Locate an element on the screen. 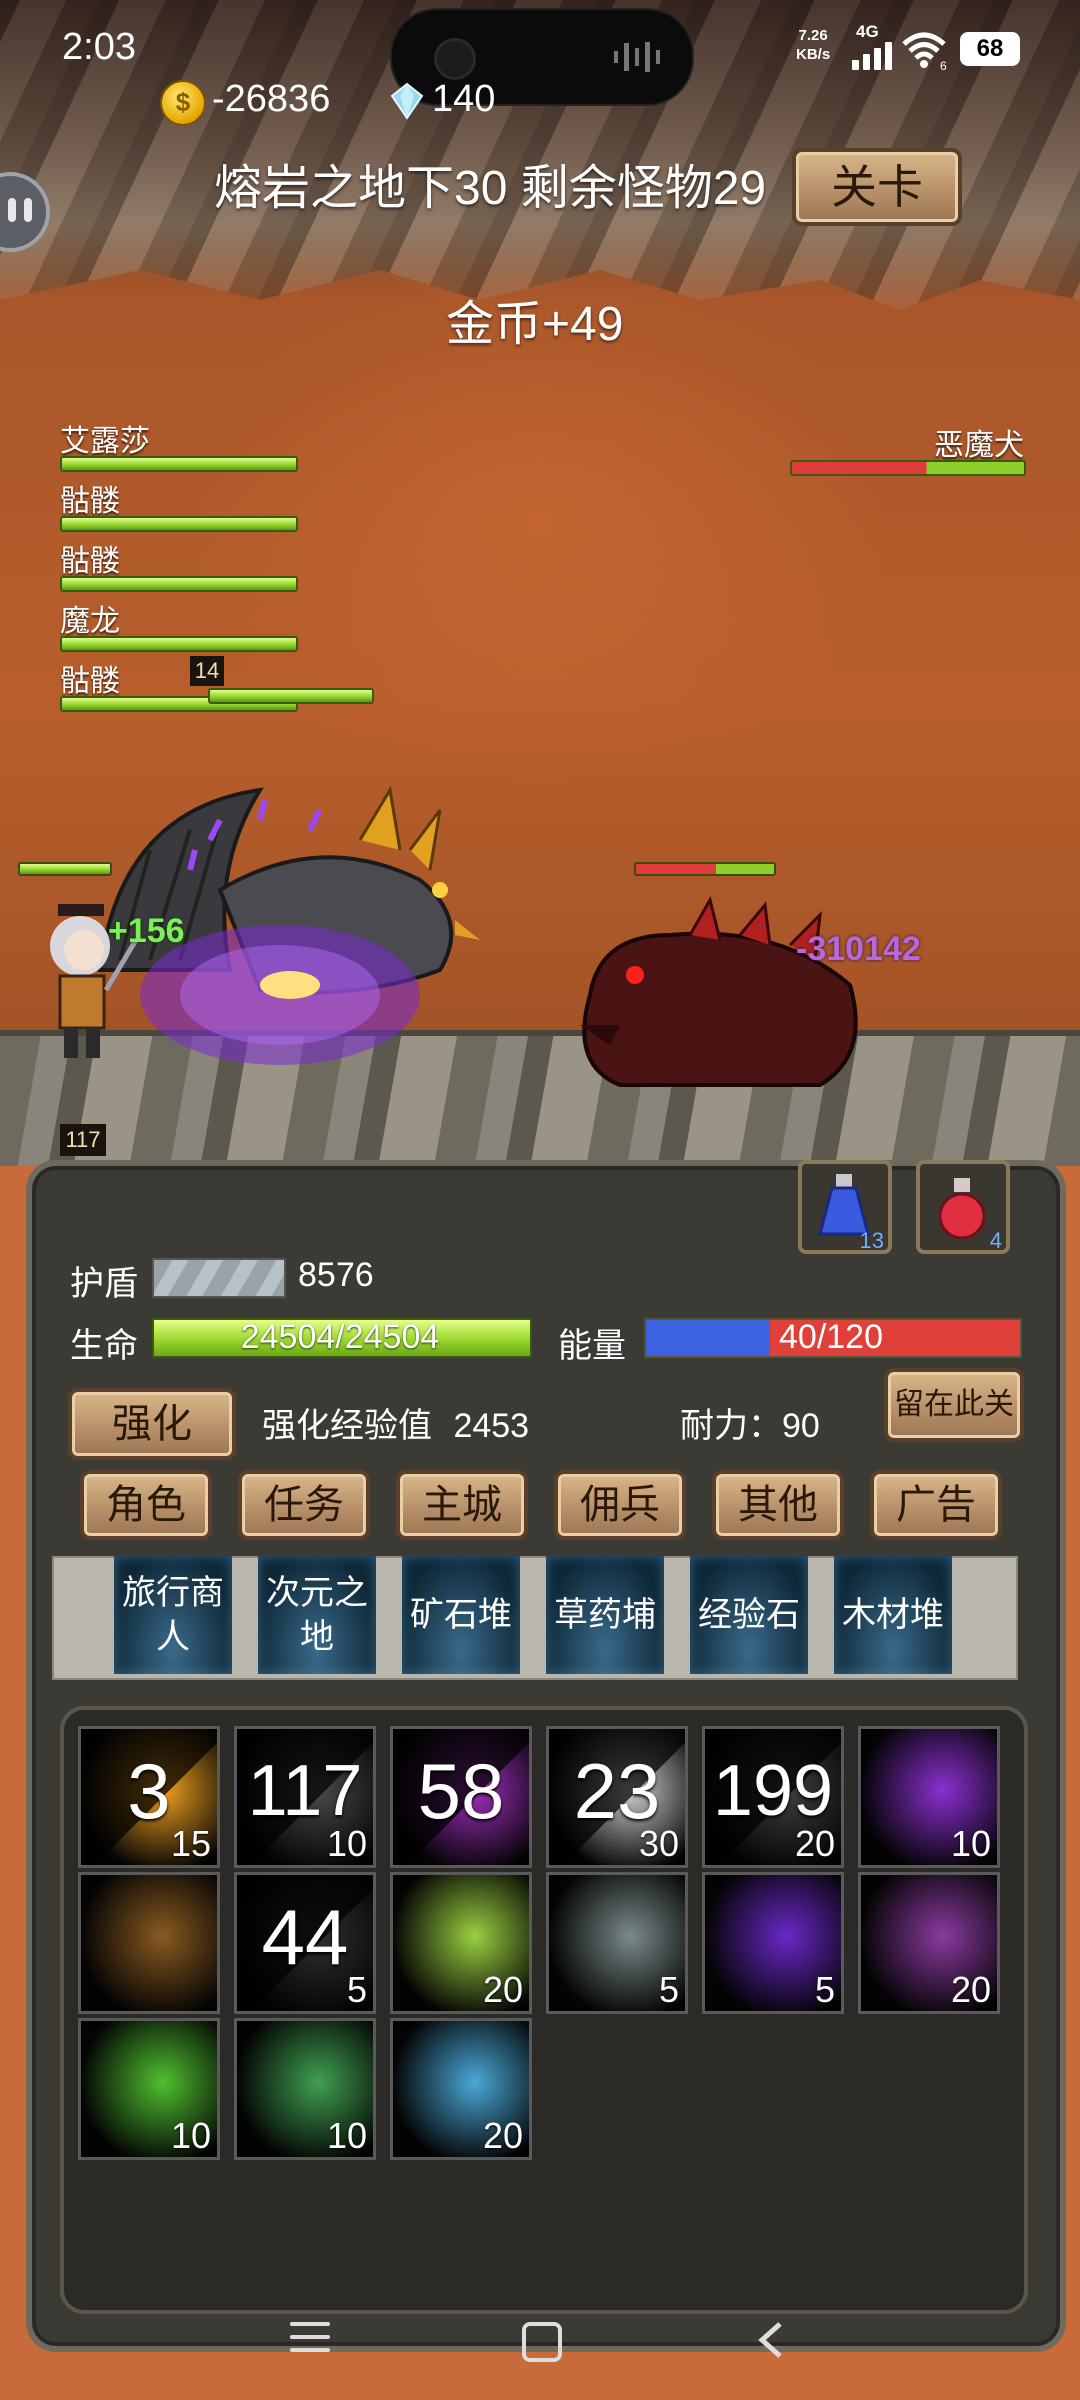 The image size is (1080, 2400). skill-slot: 23 30 is located at coordinates (617, 1797).